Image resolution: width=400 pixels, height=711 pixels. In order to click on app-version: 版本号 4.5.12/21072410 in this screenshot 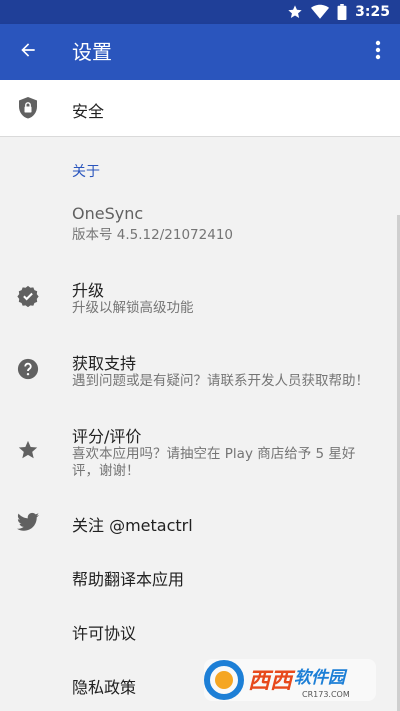, I will do `click(152, 235)`.